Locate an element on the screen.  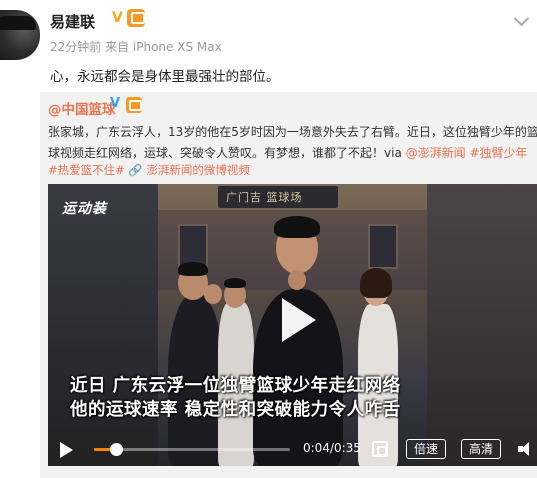
speed-button: 倍速 is located at coordinates (426, 449).